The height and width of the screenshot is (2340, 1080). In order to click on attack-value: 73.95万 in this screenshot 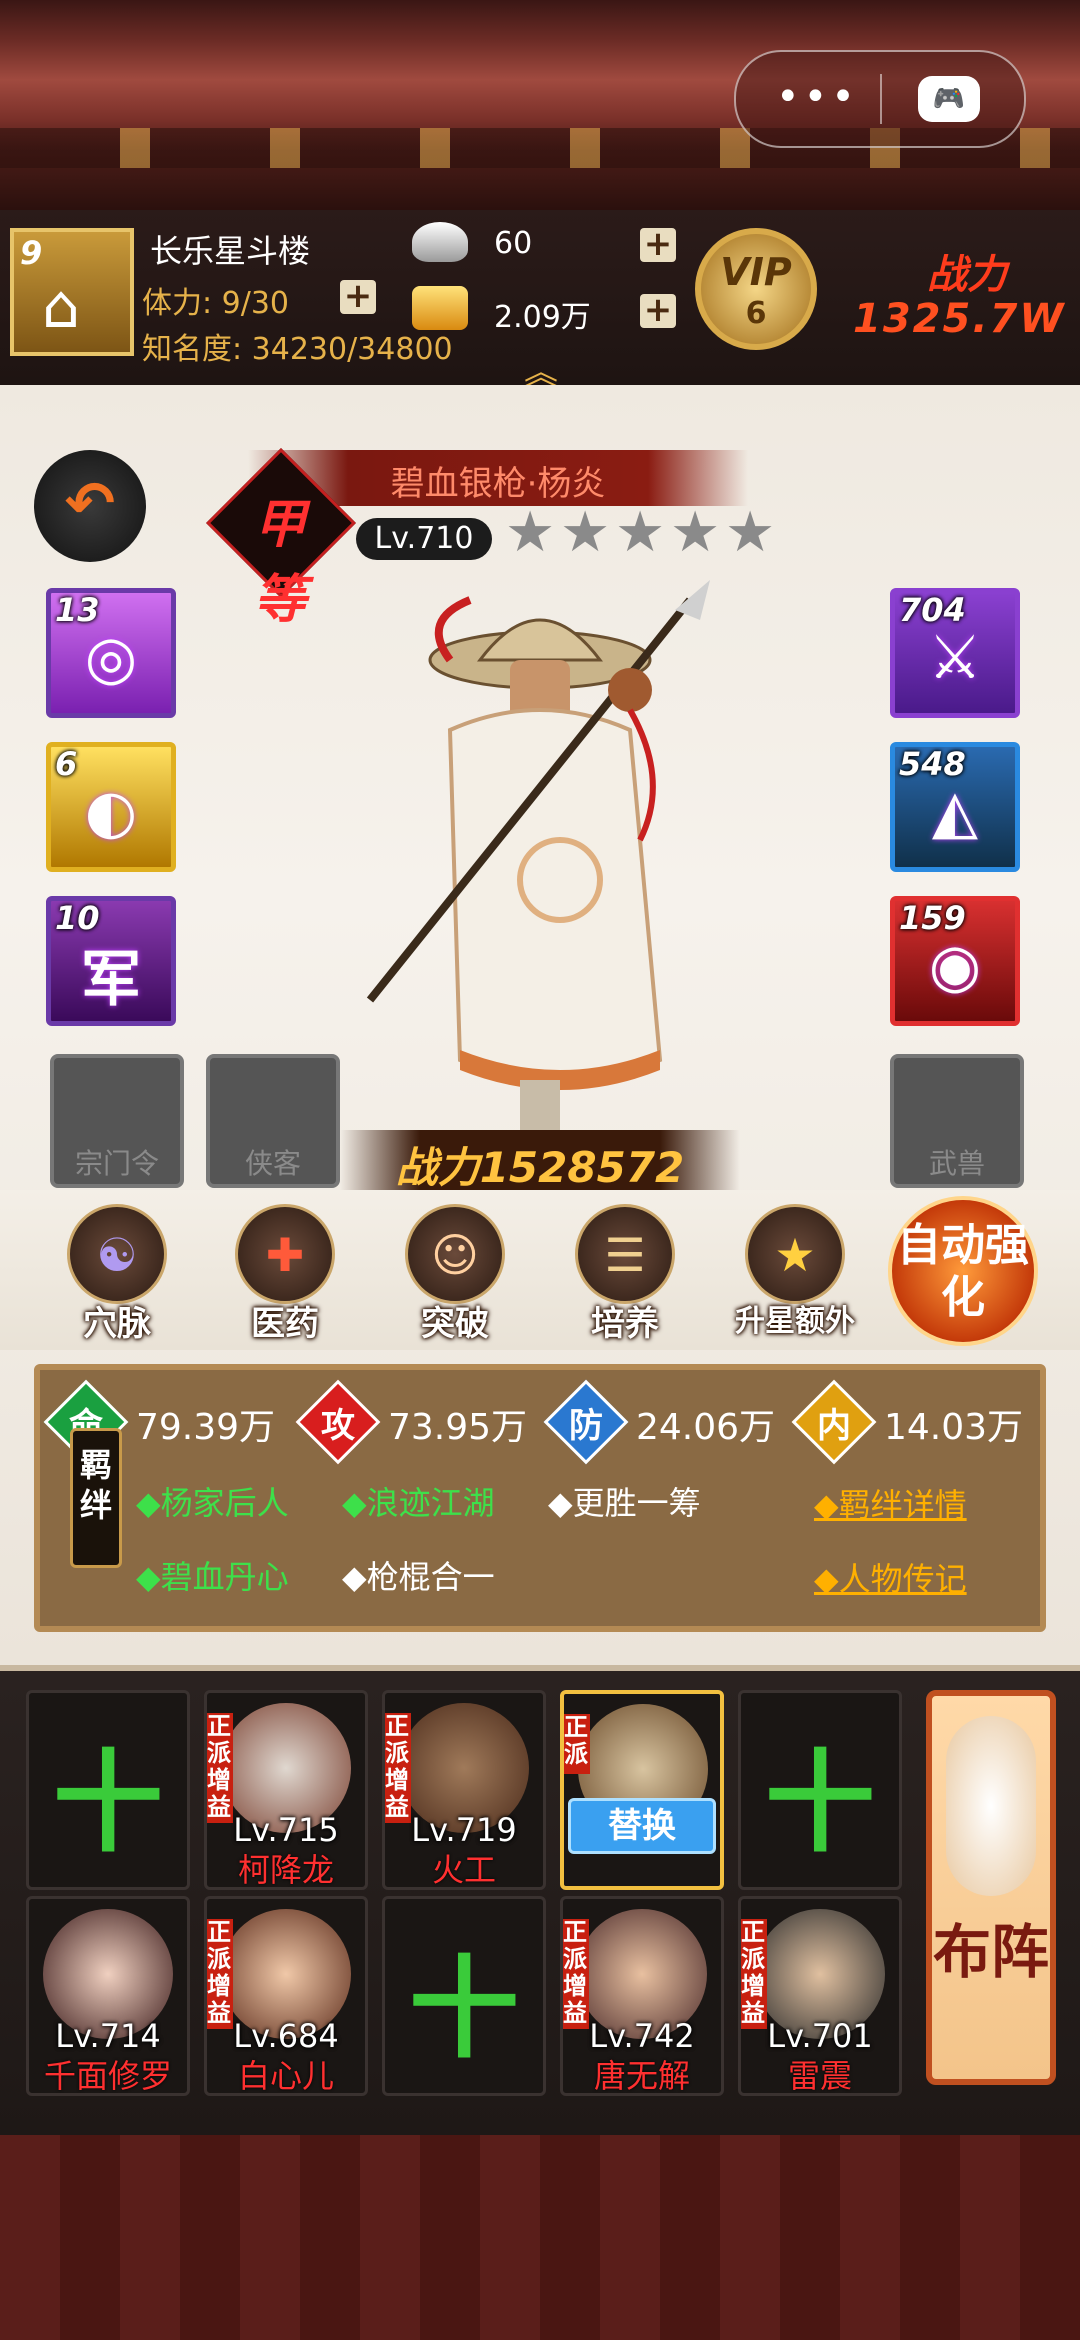, I will do `click(458, 1427)`.